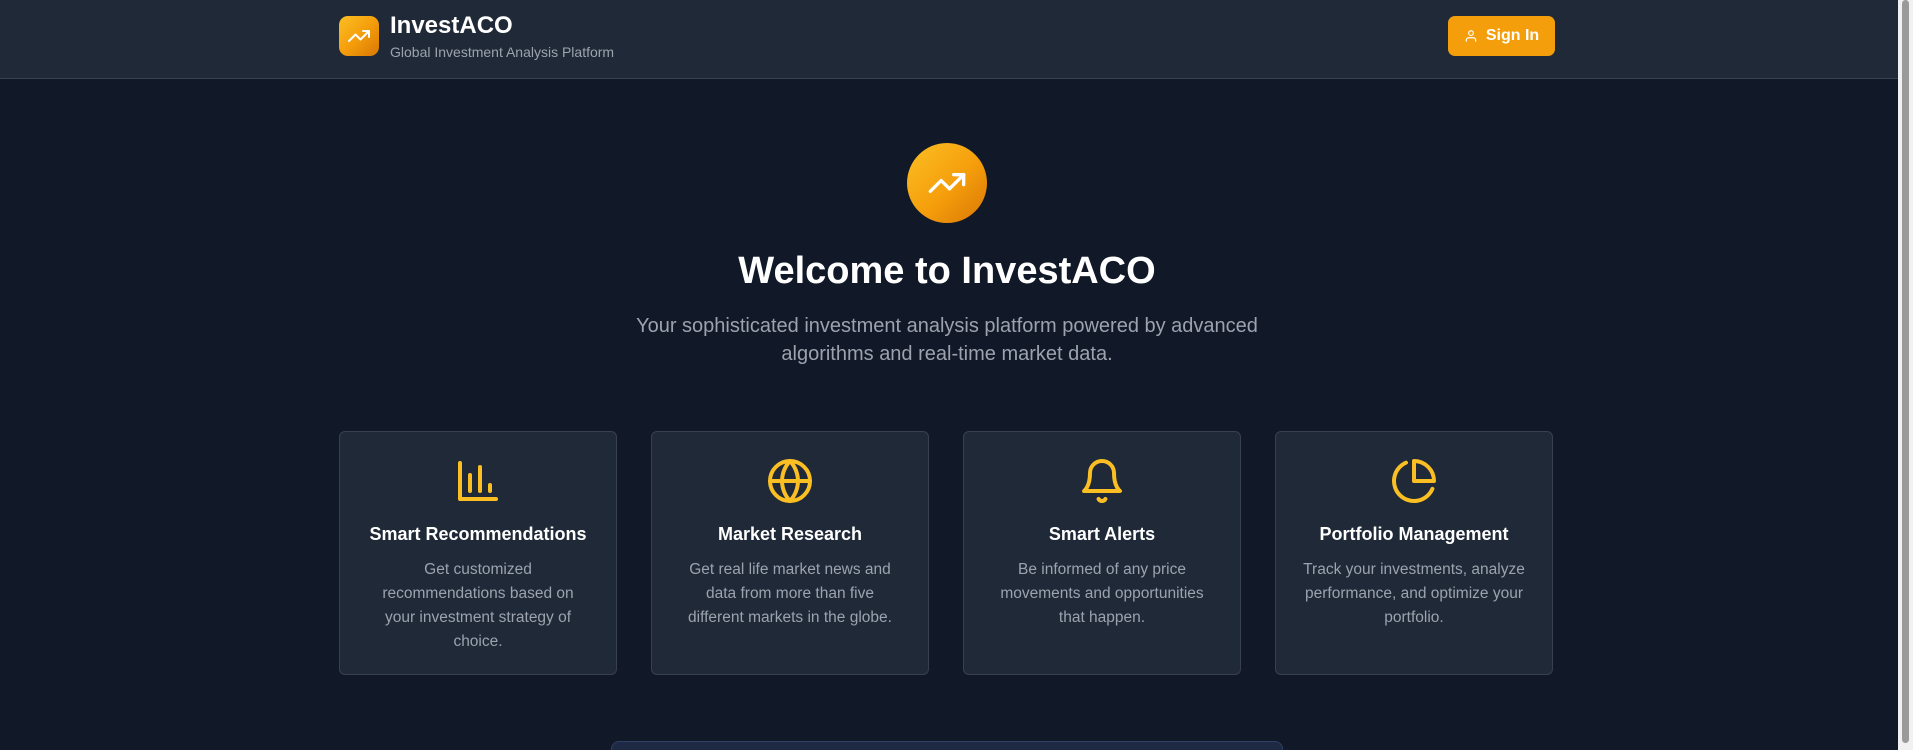 Image resolution: width=1913 pixels, height=750 pixels. What do you see at coordinates (478, 534) in the screenshot?
I see `feature-title: Smart Recommendations` at bounding box center [478, 534].